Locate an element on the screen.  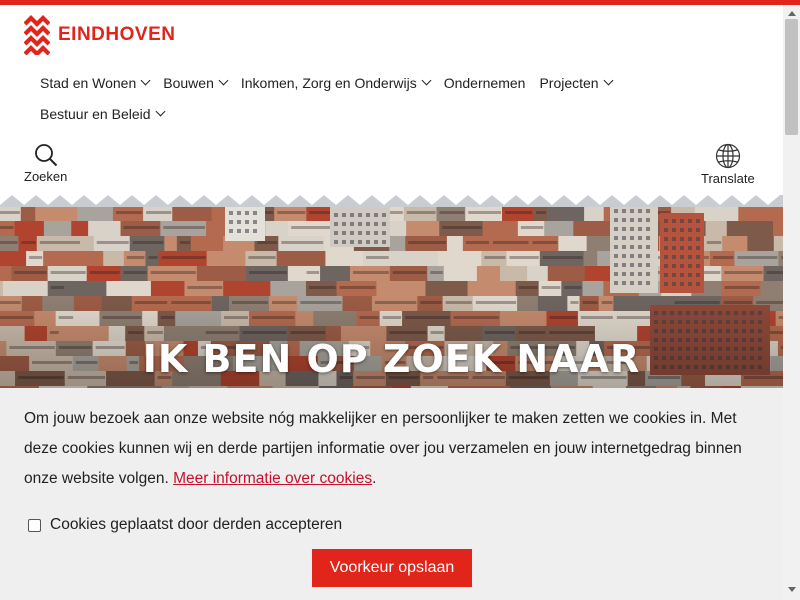
globe-icon is located at coordinates (727, 156).